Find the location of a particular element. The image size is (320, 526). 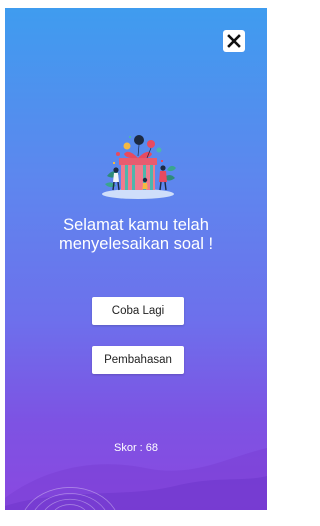

close-icon is located at coordinates (234, 41).